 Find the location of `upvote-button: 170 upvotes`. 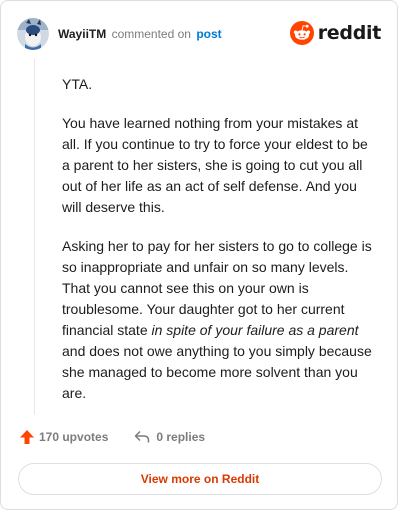

upvote-button: 170 upvotes is located at coordinates (63, 437).